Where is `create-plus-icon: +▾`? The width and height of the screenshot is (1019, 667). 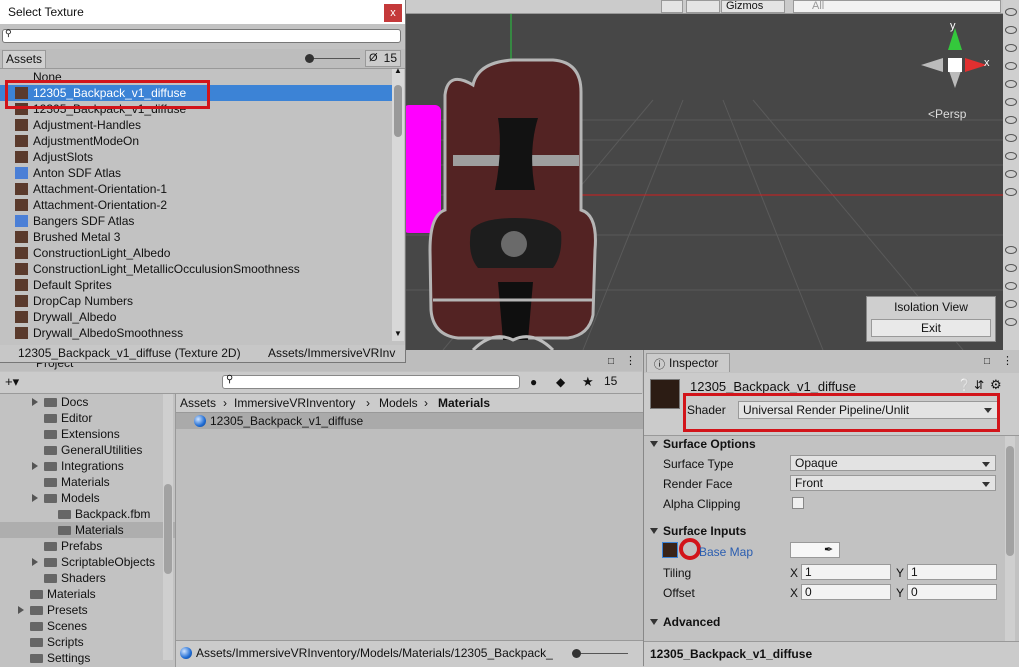
create-plus-icon: +▾ is located at coordinates (12, 382).